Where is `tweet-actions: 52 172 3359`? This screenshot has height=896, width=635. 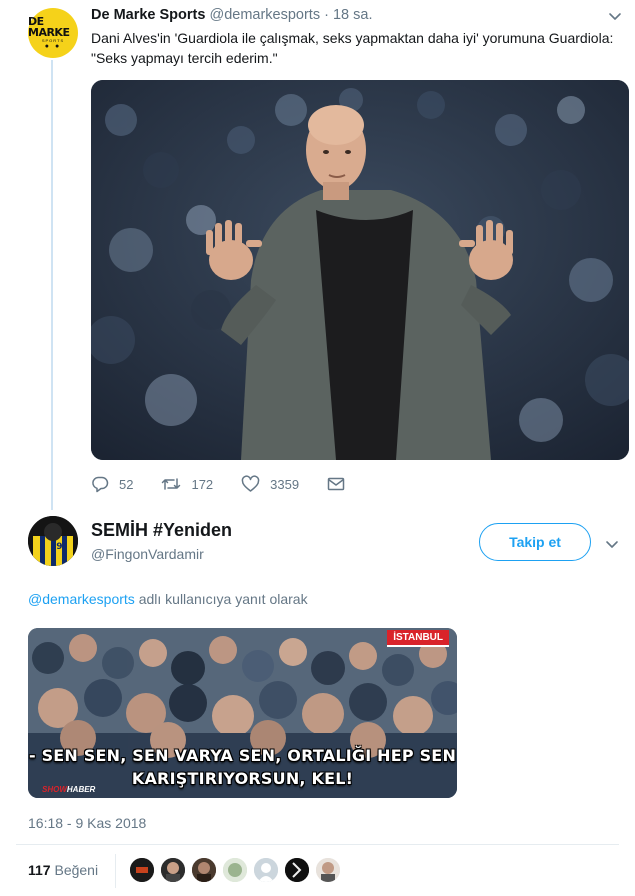 tweet-actions: 52 172 3359 is located at coordinates (237, 484).